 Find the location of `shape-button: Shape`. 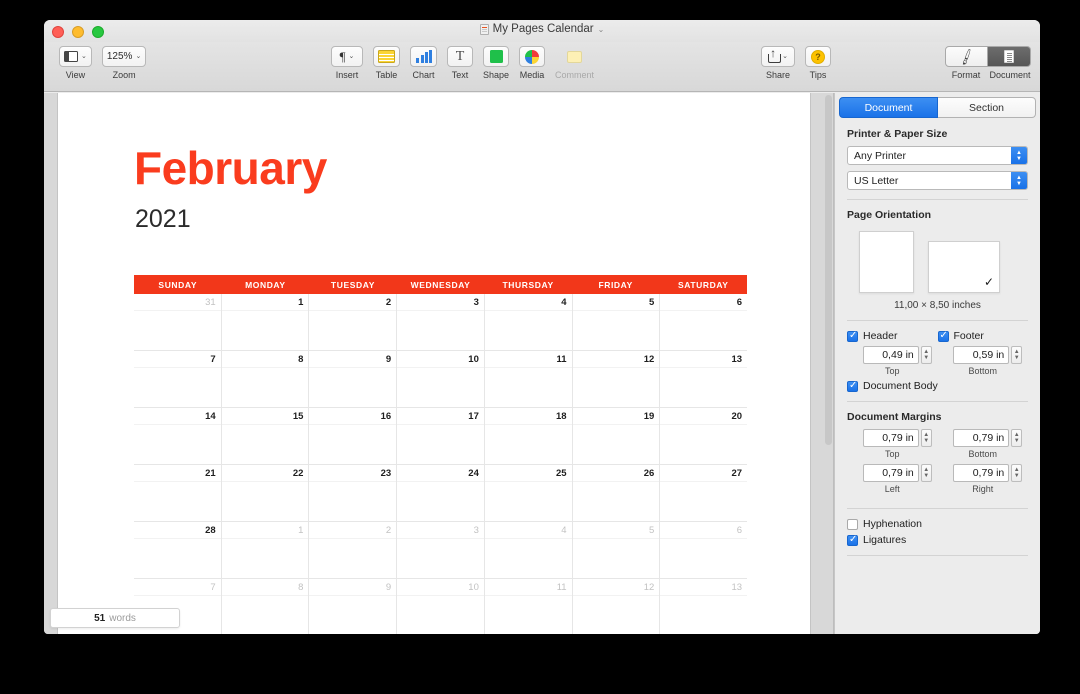

shape-button: Shape is located at coordinates (496, 63).